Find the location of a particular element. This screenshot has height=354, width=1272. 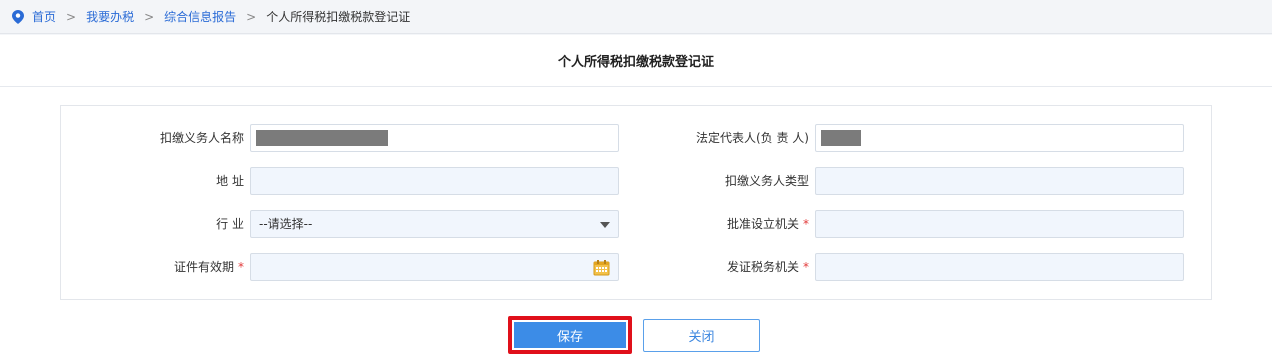

validity-label: 证件有效期 * is located at coordinates (152, 267).